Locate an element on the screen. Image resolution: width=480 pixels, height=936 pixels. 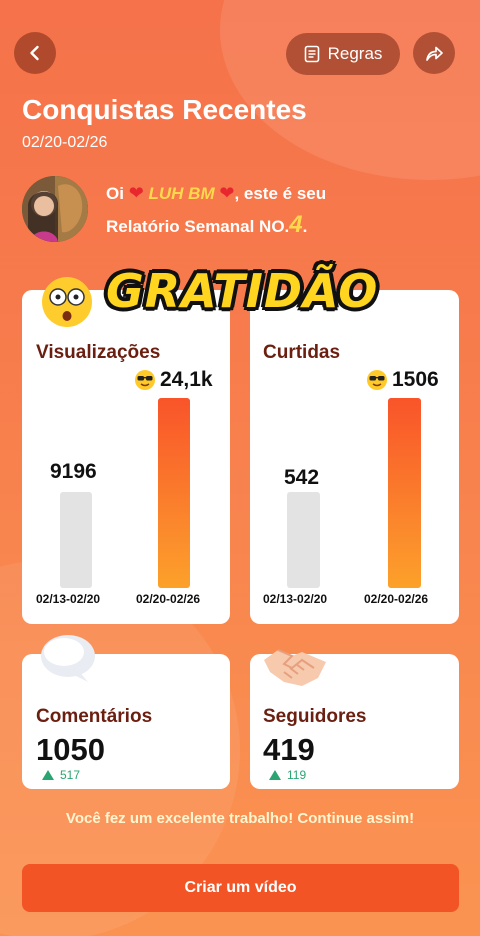
followers-value: 419 is located at coordinates (289, 749).